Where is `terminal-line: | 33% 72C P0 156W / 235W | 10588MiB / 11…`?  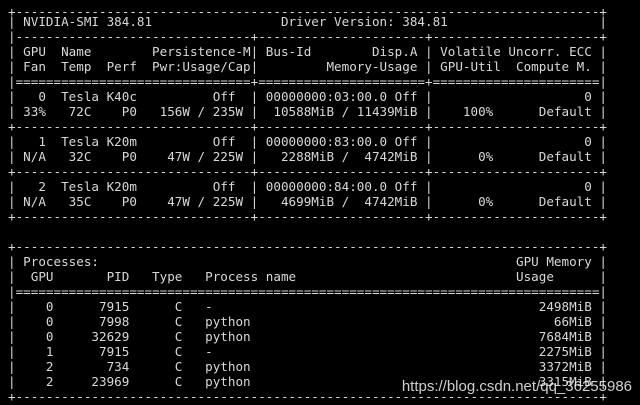
terminal-line: | 33% 72C P0 156W / 235W | 10588MiB / 11… is located at coordinates (307, 111).